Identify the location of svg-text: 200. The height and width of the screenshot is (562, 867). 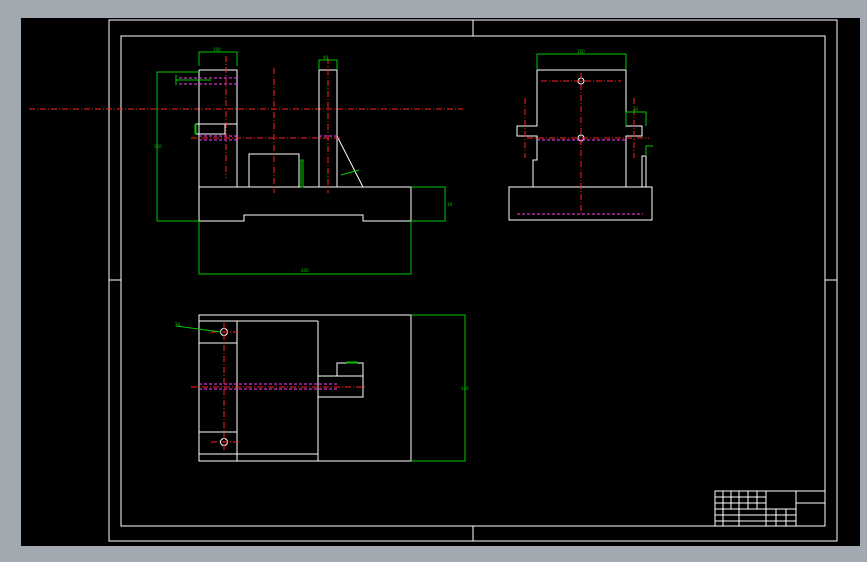
(305, 270).